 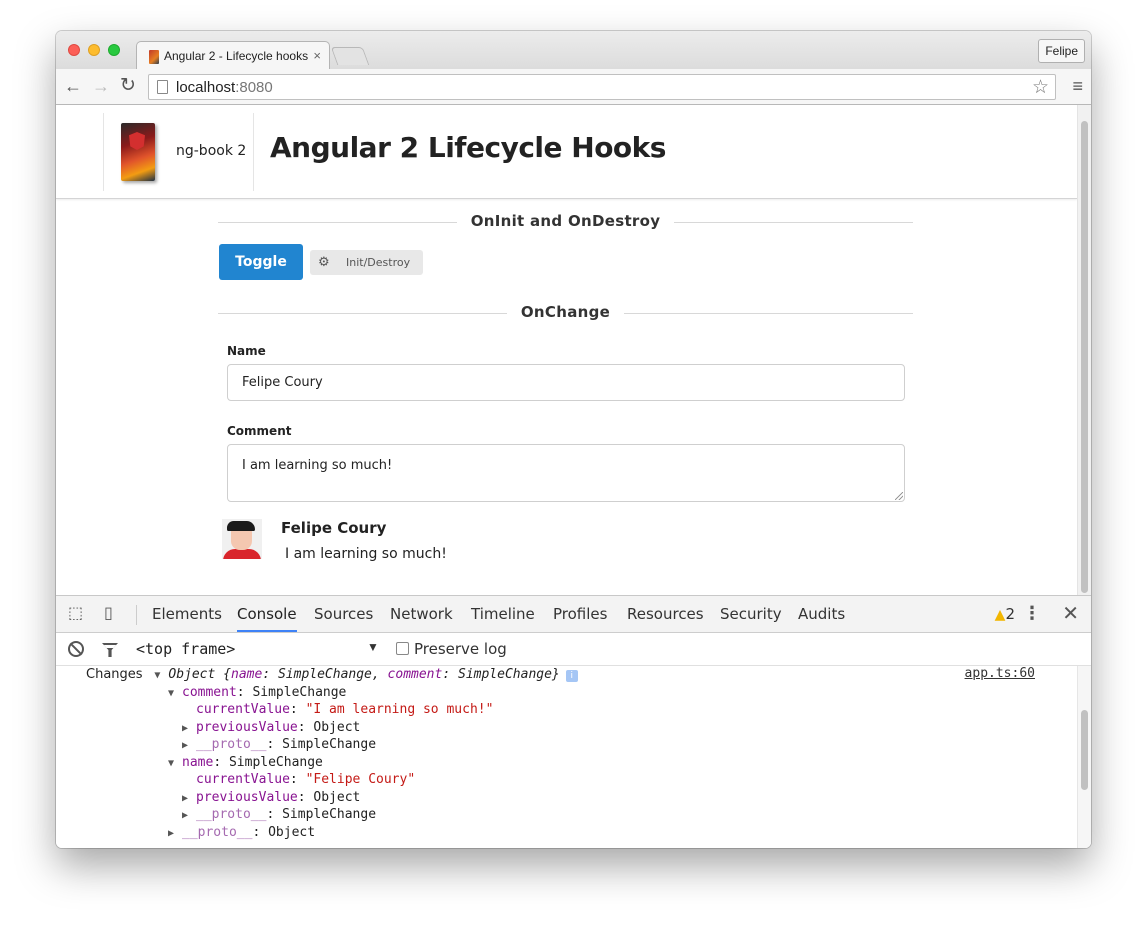 What do you see at coordinates (573, 50) in the screenshot?
I see `tab-bar: Angular 2 - Lifecycle hooks × Felipe` at bounding box center [573, 50].